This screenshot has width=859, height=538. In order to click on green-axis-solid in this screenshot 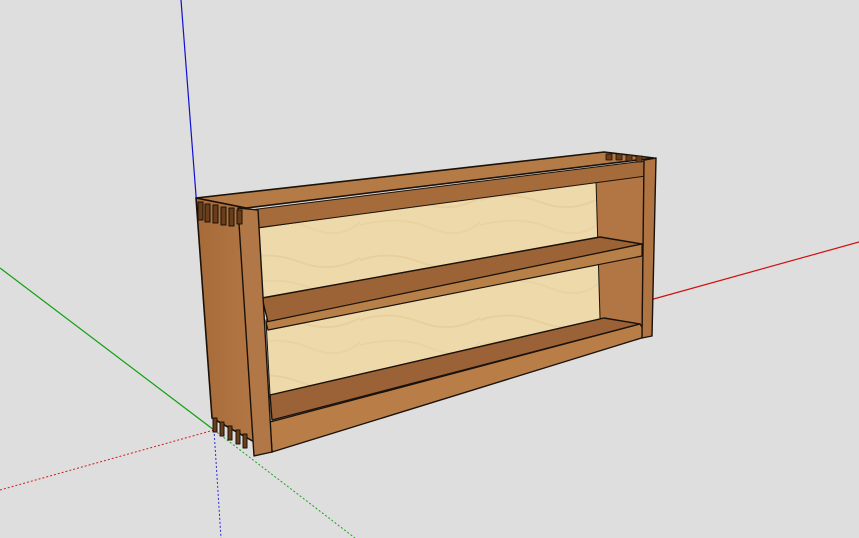, I will do `click(107, 349)`.